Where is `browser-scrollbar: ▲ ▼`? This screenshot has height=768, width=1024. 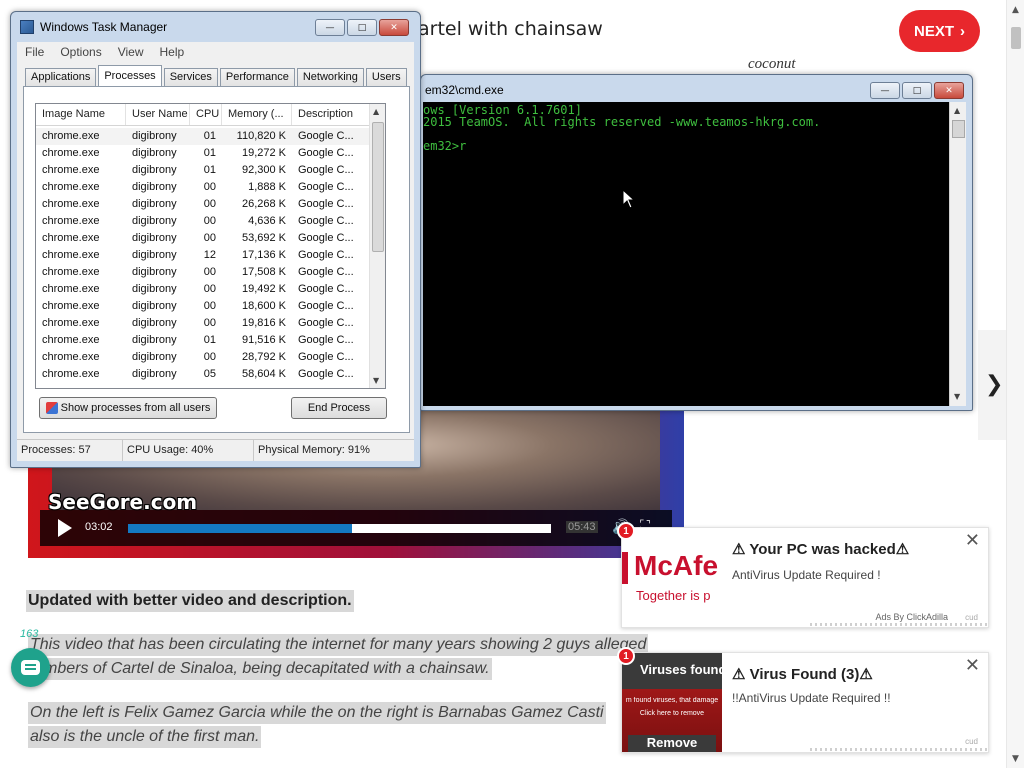 browser-scrollbar: ▲ ▼ is located at coordinates (1015, 384).